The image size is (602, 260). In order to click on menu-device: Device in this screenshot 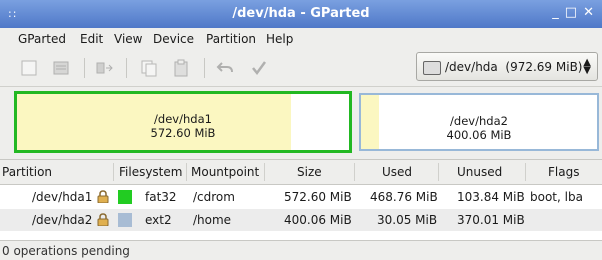, I will do `click(173, 39)`.